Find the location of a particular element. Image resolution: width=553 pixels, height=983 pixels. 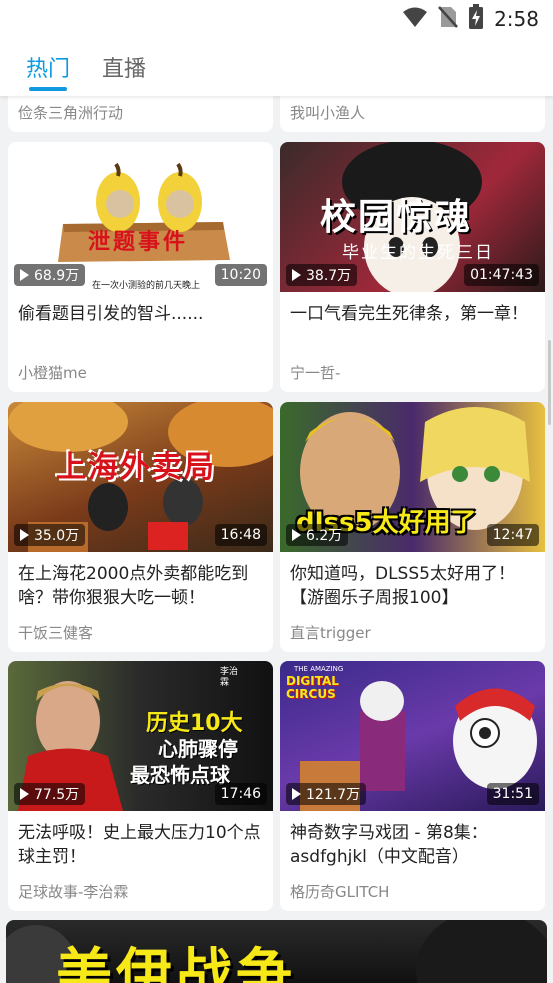

banner-title: 美伊战争 is located at coordinates (176, 963).